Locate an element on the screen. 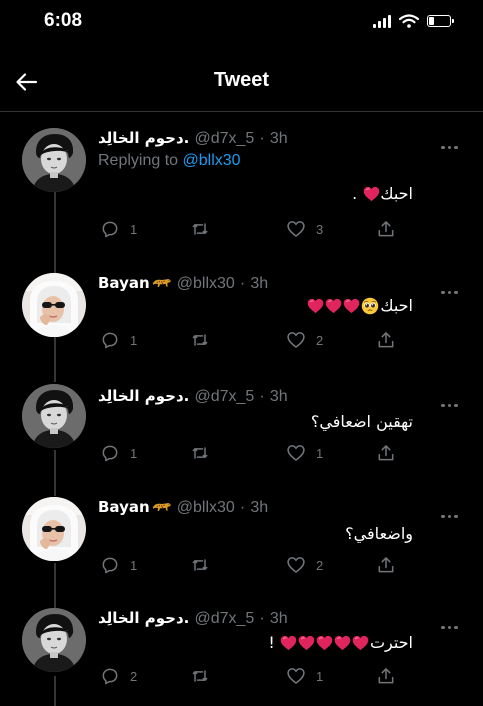  tweet-actions: 2 1 is located at coordinates (253, 677).